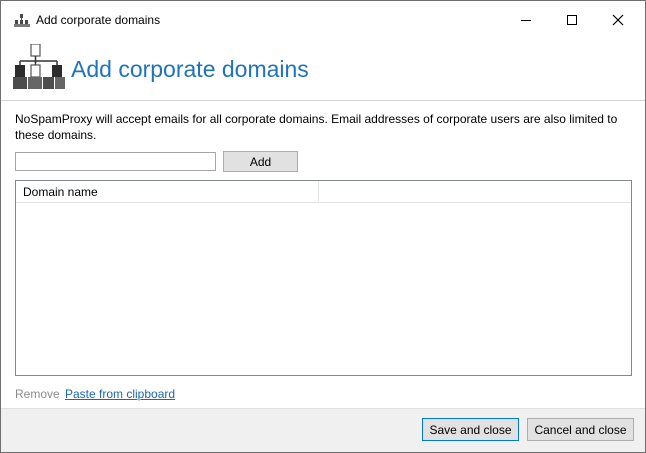  What do you see at coordinates (323, 430) in the screenshot?
I see `dialog-footer: Save and close Cancel and close` at bounding box center [323, 430].